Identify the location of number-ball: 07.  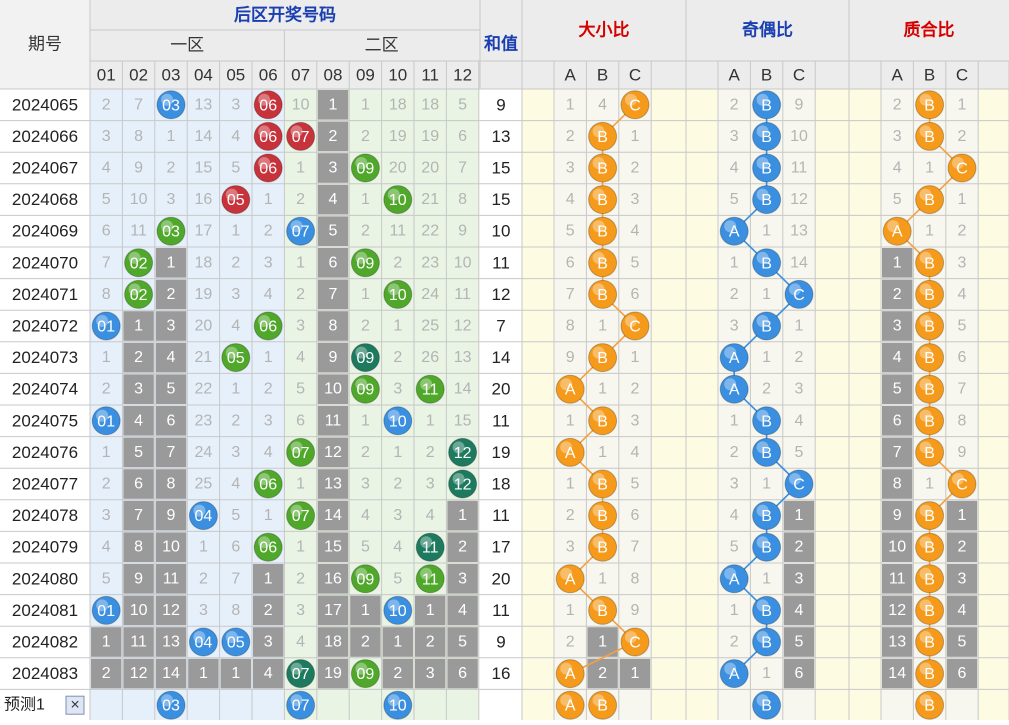
(301, 452).